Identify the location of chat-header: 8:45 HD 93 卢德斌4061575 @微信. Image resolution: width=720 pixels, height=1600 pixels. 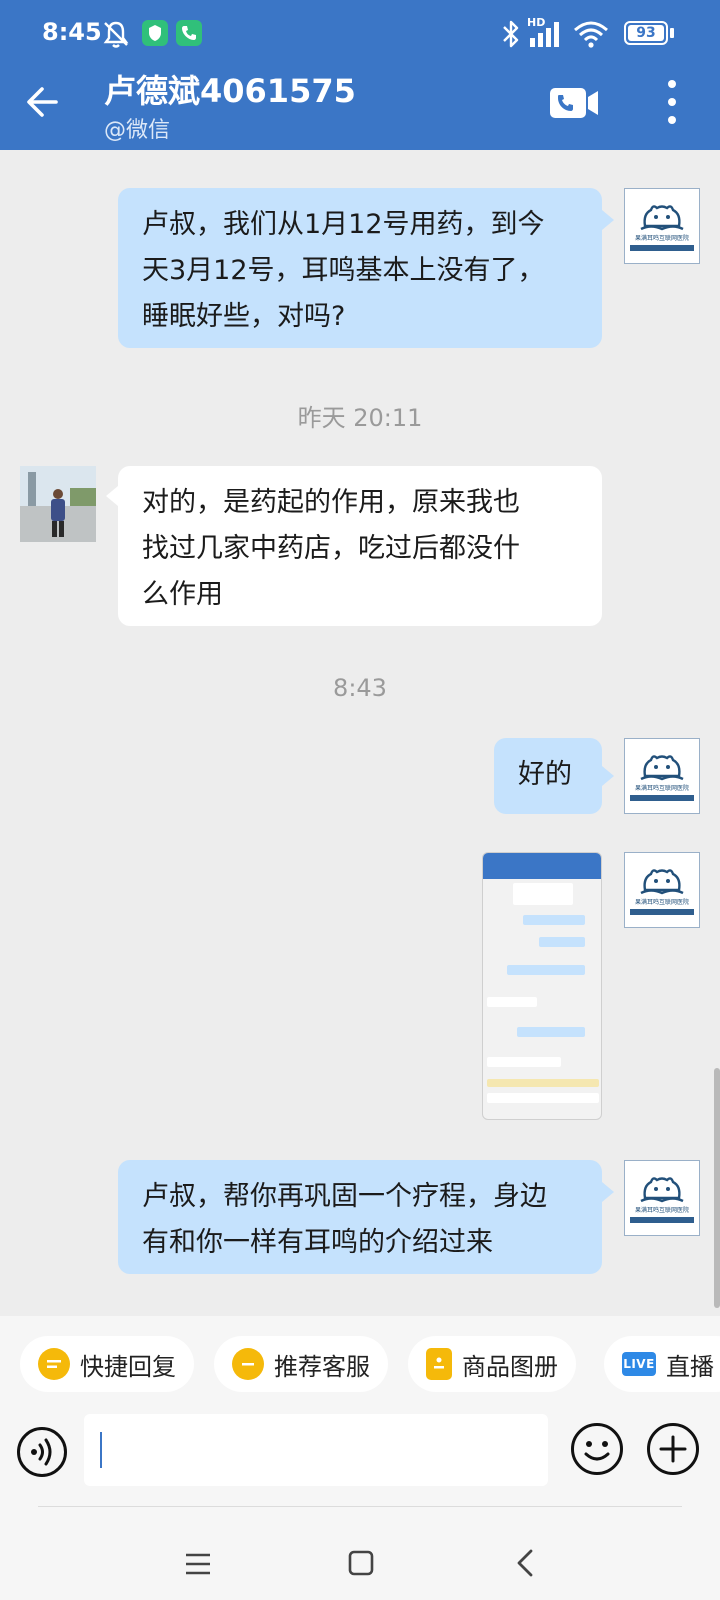
(360, 75).